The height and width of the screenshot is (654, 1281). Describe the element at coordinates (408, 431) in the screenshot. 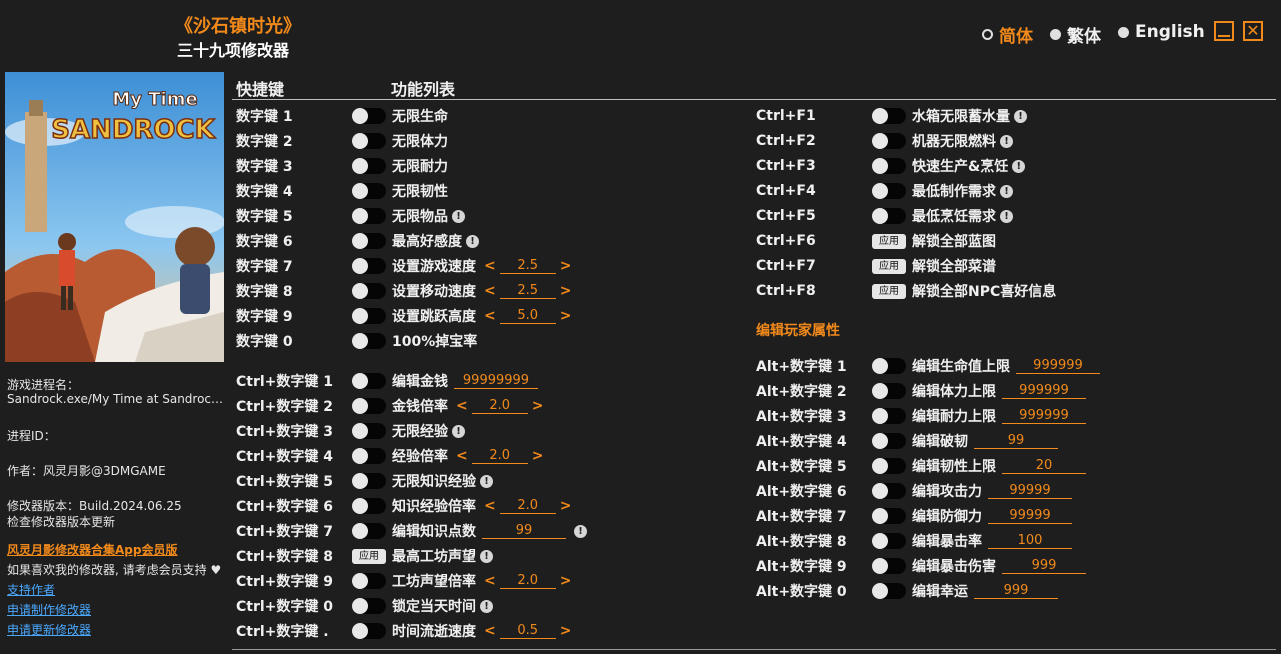

I see `cheat-control: 无限经验!` at that location.